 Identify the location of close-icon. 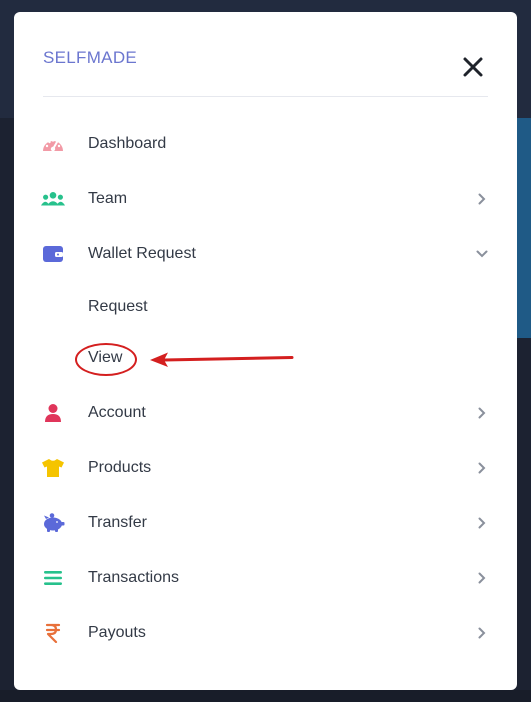
(473, 67).